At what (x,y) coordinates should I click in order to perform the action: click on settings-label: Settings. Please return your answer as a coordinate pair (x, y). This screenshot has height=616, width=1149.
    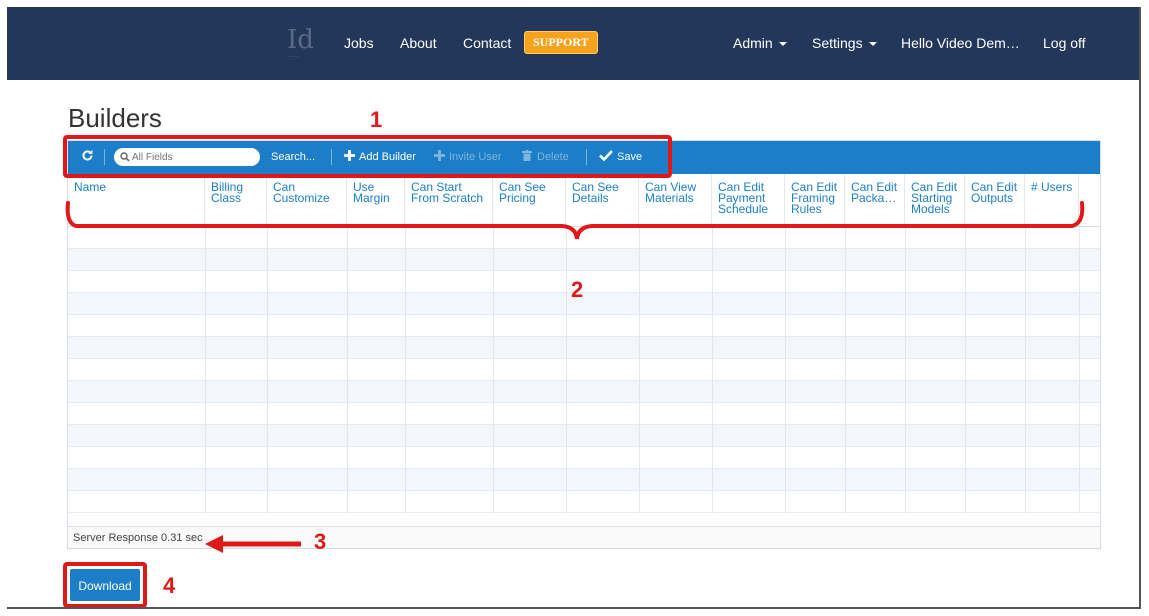
    Looking at the image, I should click on (837, 43).